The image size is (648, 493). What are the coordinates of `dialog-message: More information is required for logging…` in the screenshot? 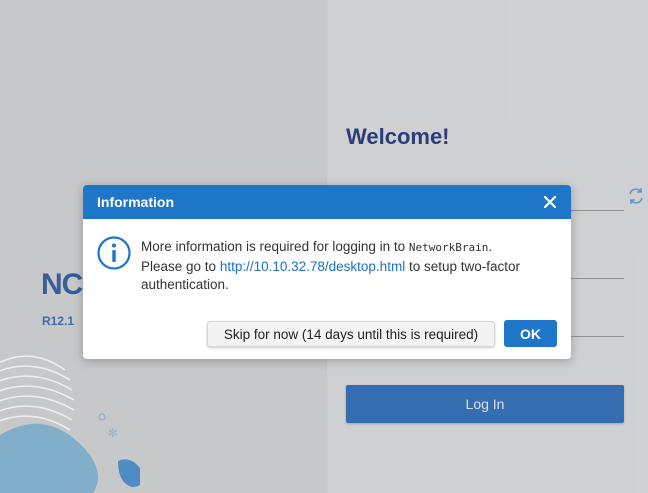 It's located at (346, 266).